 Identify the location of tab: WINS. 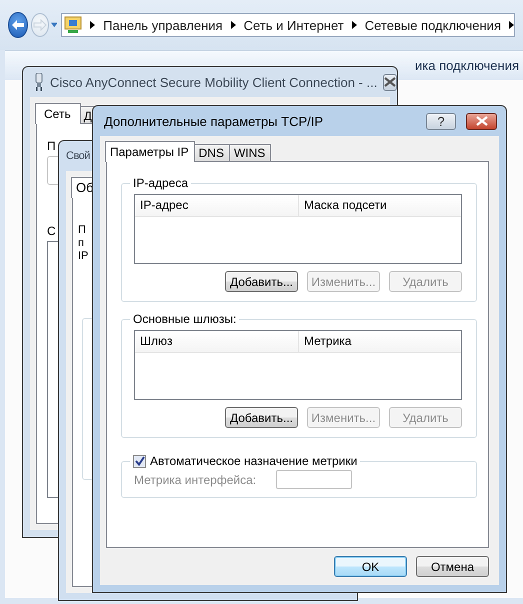
(250, 152).